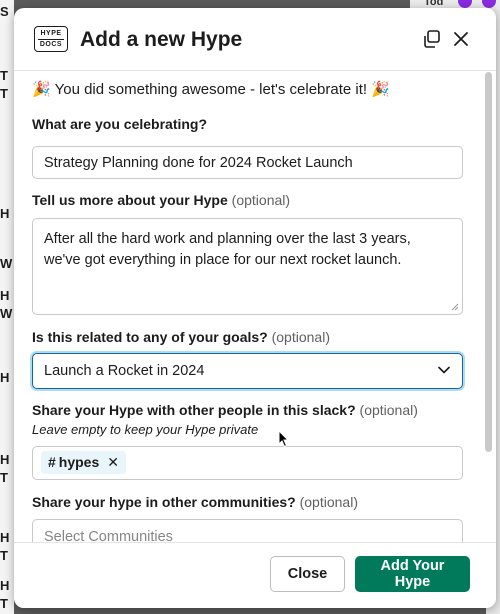 The height and width of the screenshot is (614, 500). Describe the element at coordinates (161, 39) in the screenshot. I see `modal-title: Add a new Hype` at that location.